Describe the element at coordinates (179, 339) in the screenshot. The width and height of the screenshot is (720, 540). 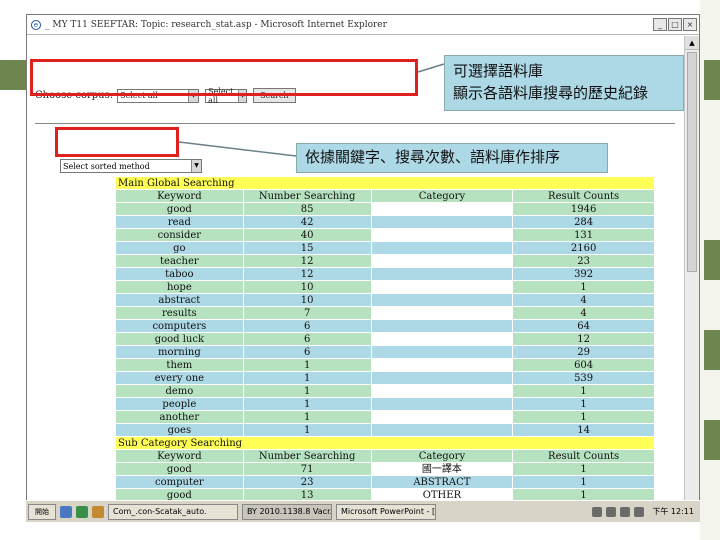
I see `table-cell: good luck` at that location.